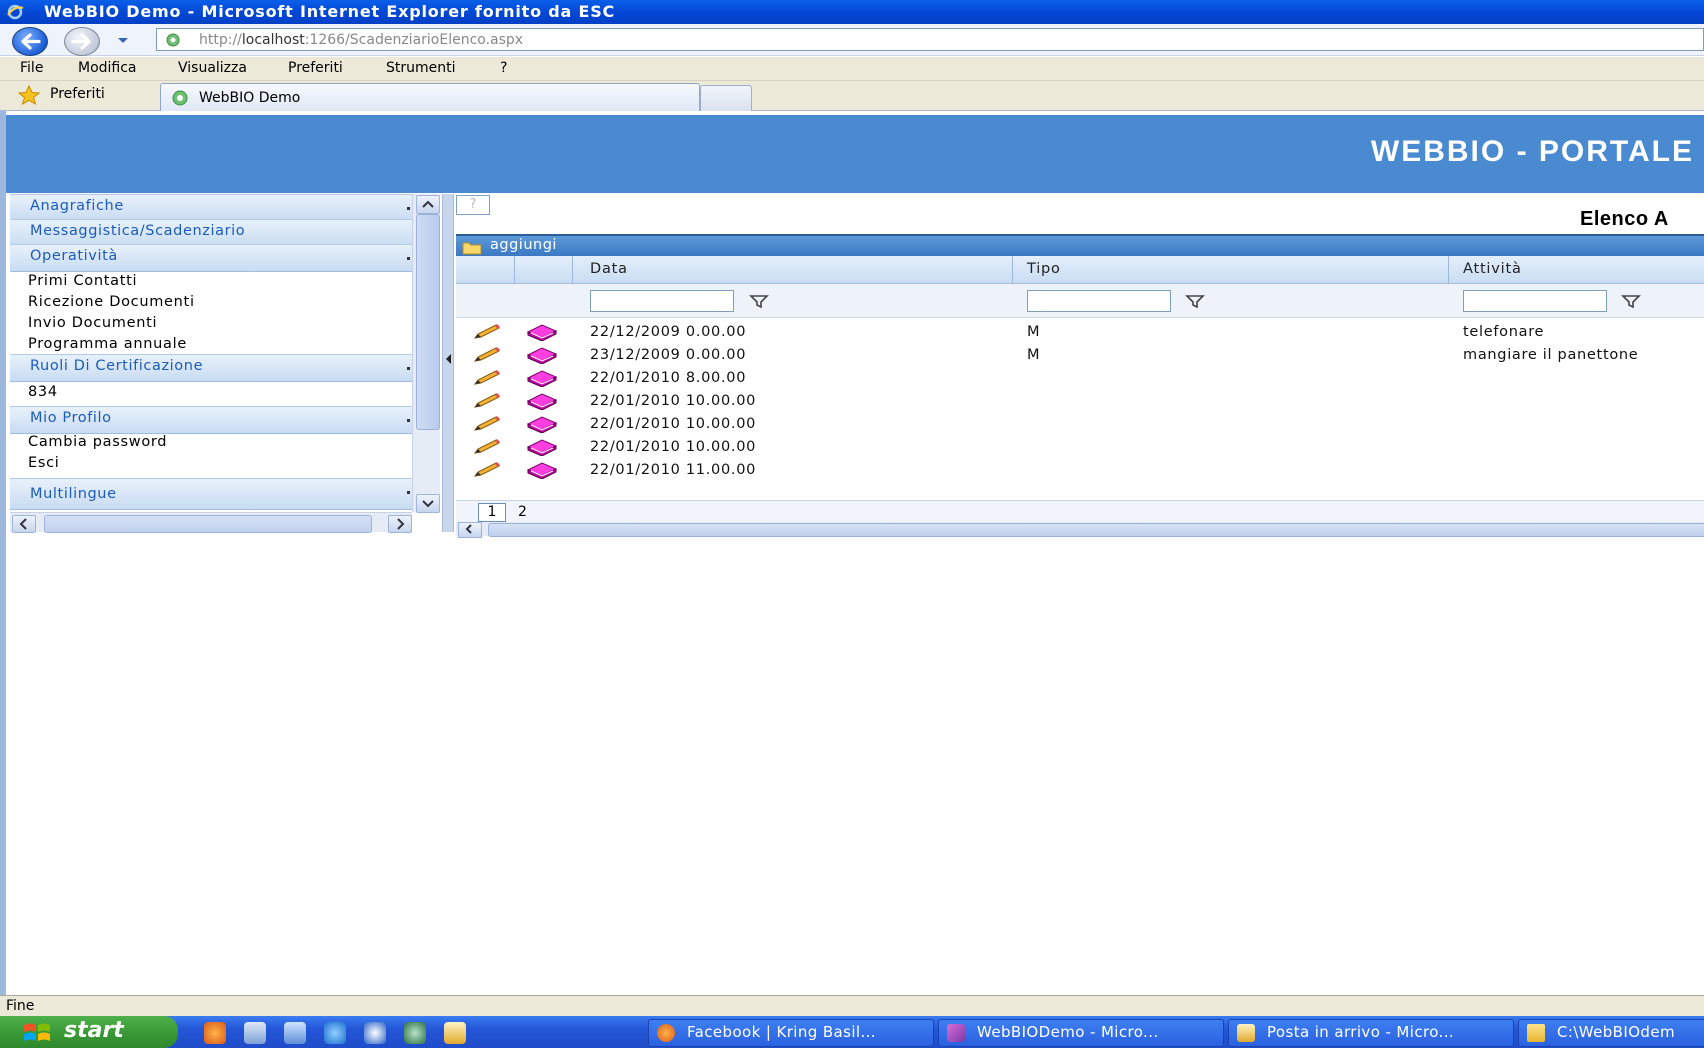  Describe the element at coordinates (250, 98) in the screenshot. I see `tab-label: WebBIO Demo` at that location.